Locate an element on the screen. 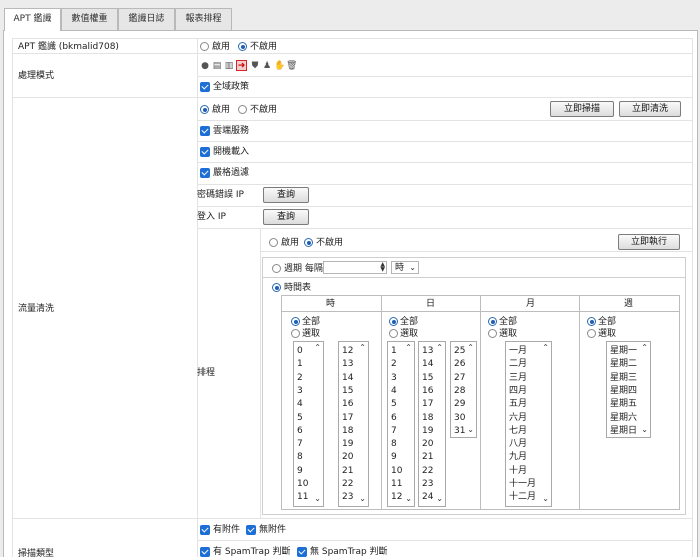 The width and height of the screenshot is (700, 557). tab-apt: APT 鑑識 is located at coordinates (32, 19).